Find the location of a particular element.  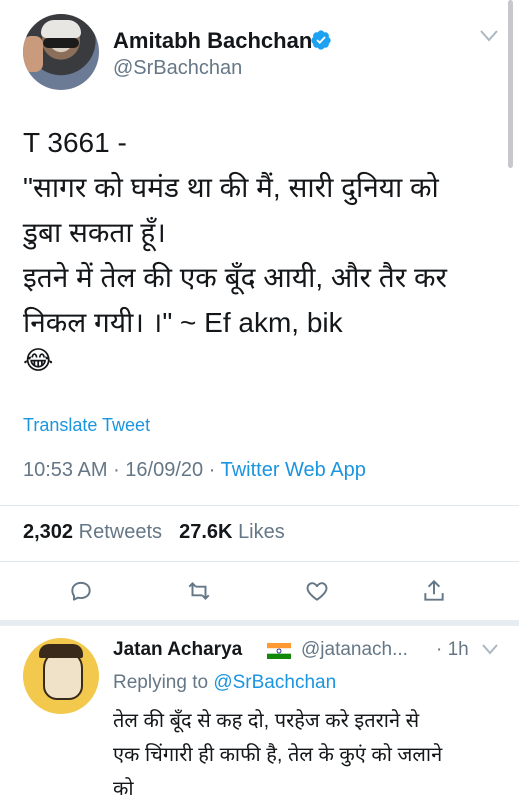

share-icon is located at coordinates (434, 590).